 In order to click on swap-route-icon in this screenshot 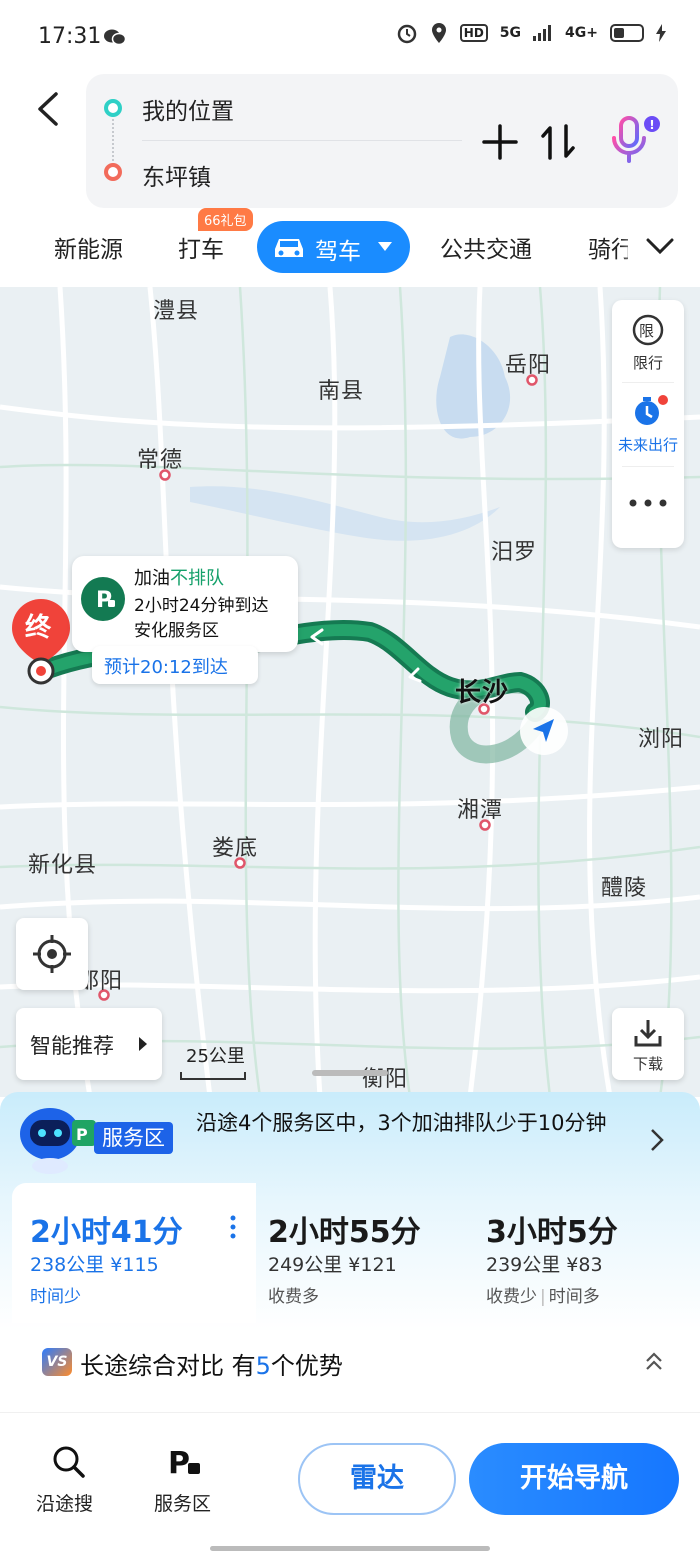, I will do `click(558, 142)`.